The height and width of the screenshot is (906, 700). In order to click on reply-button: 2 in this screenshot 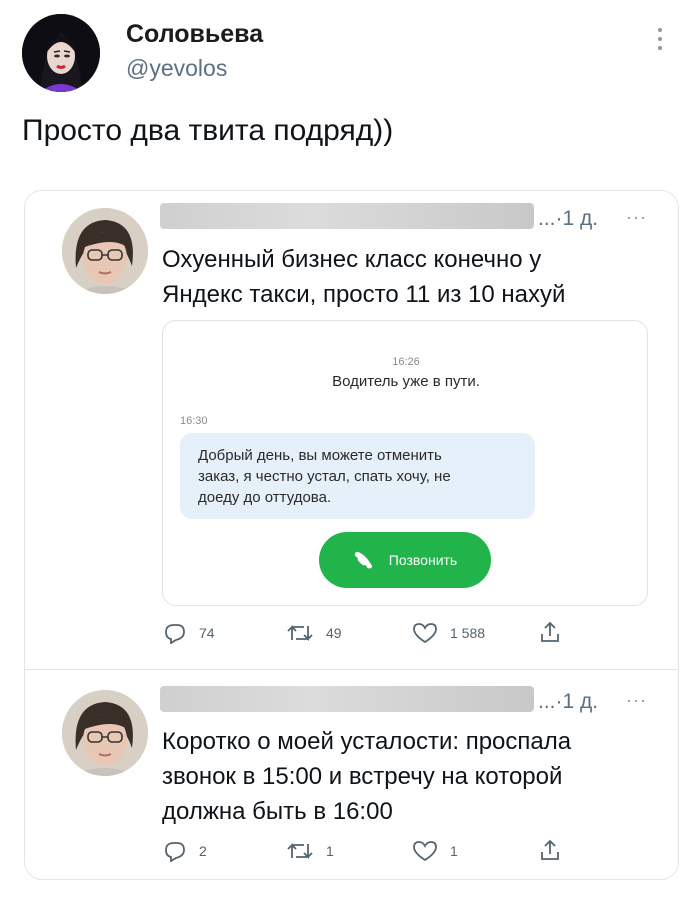, I will do `click(185, 851)`.